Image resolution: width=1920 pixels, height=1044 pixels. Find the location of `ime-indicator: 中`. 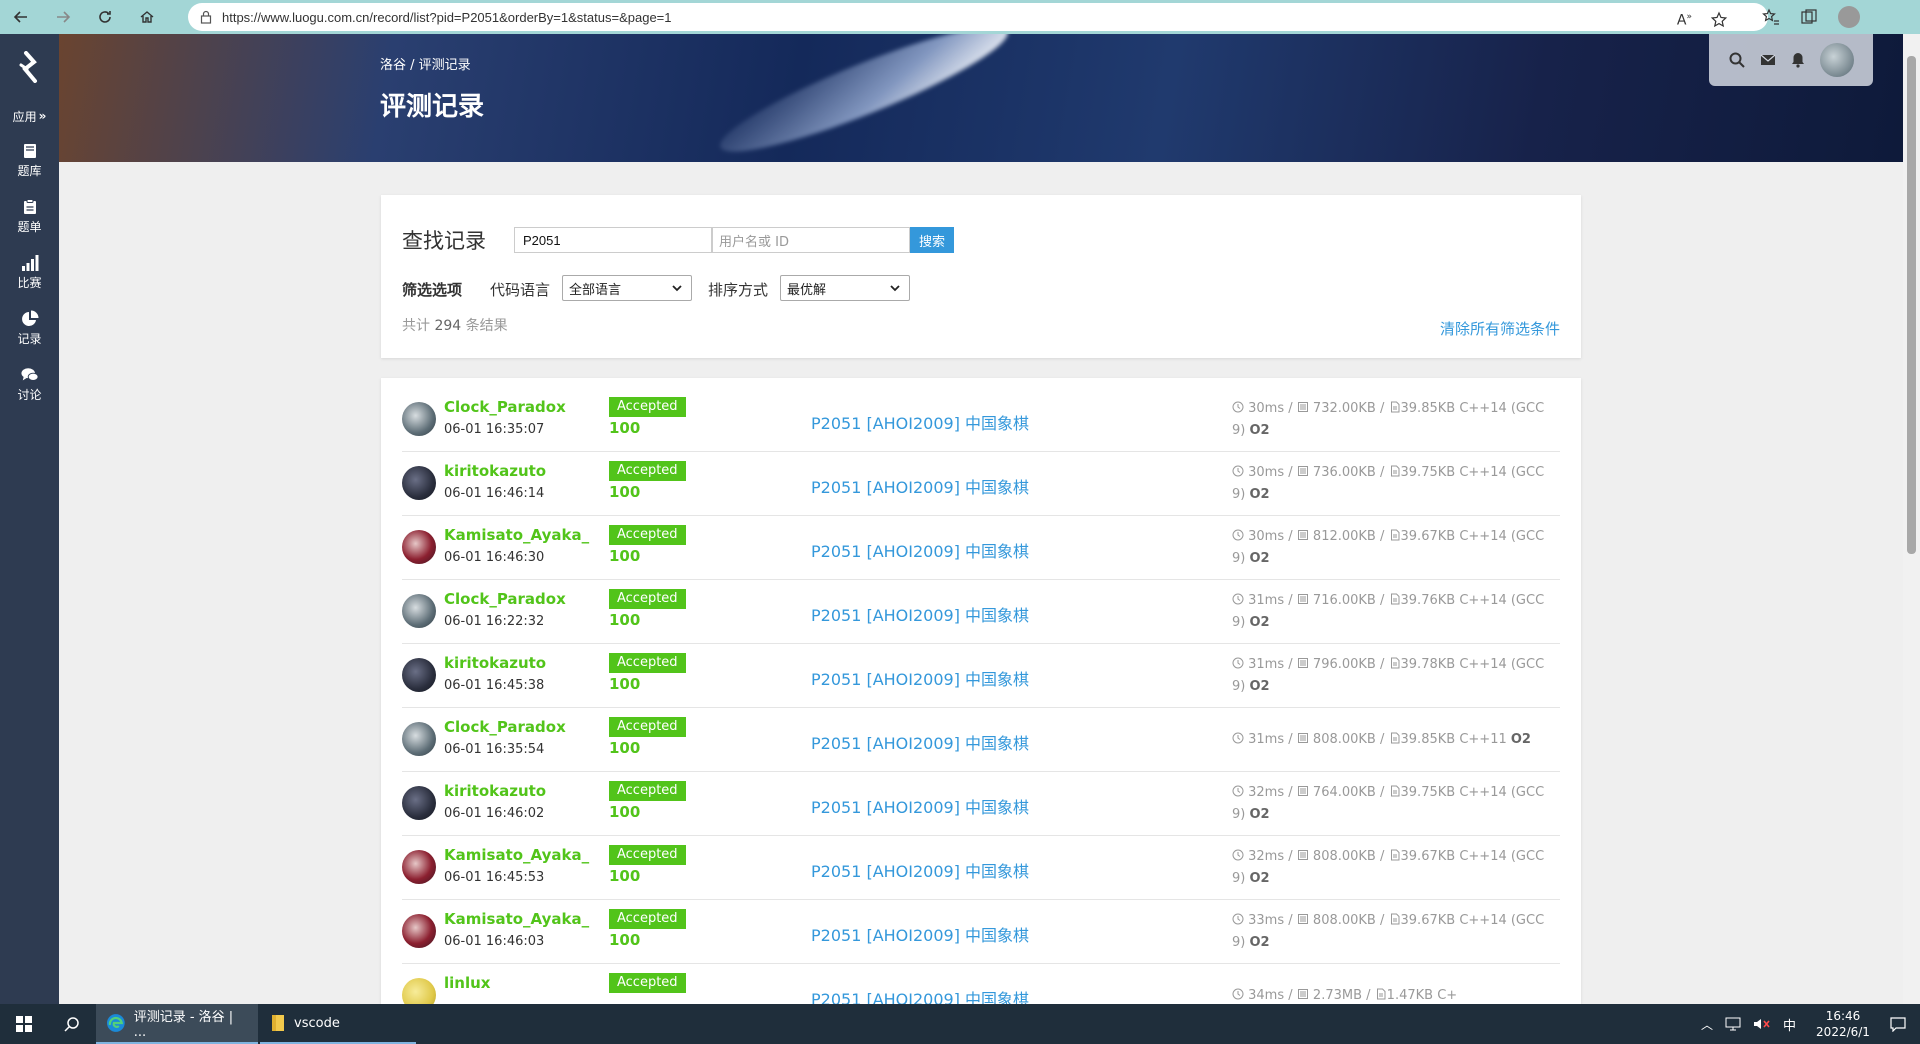

ime-indicator: 中 is located at coordinates (1789, 1024).